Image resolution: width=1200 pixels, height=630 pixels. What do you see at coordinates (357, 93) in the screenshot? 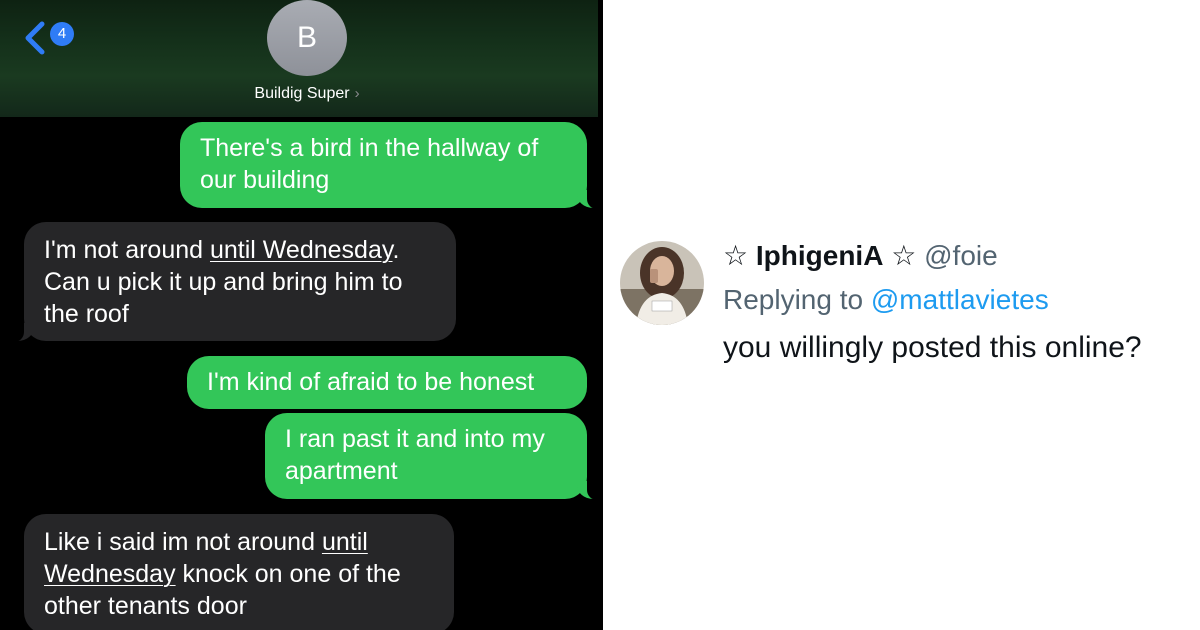
I see `chevron-right-icon: ›` at bounding box center [357, 93].